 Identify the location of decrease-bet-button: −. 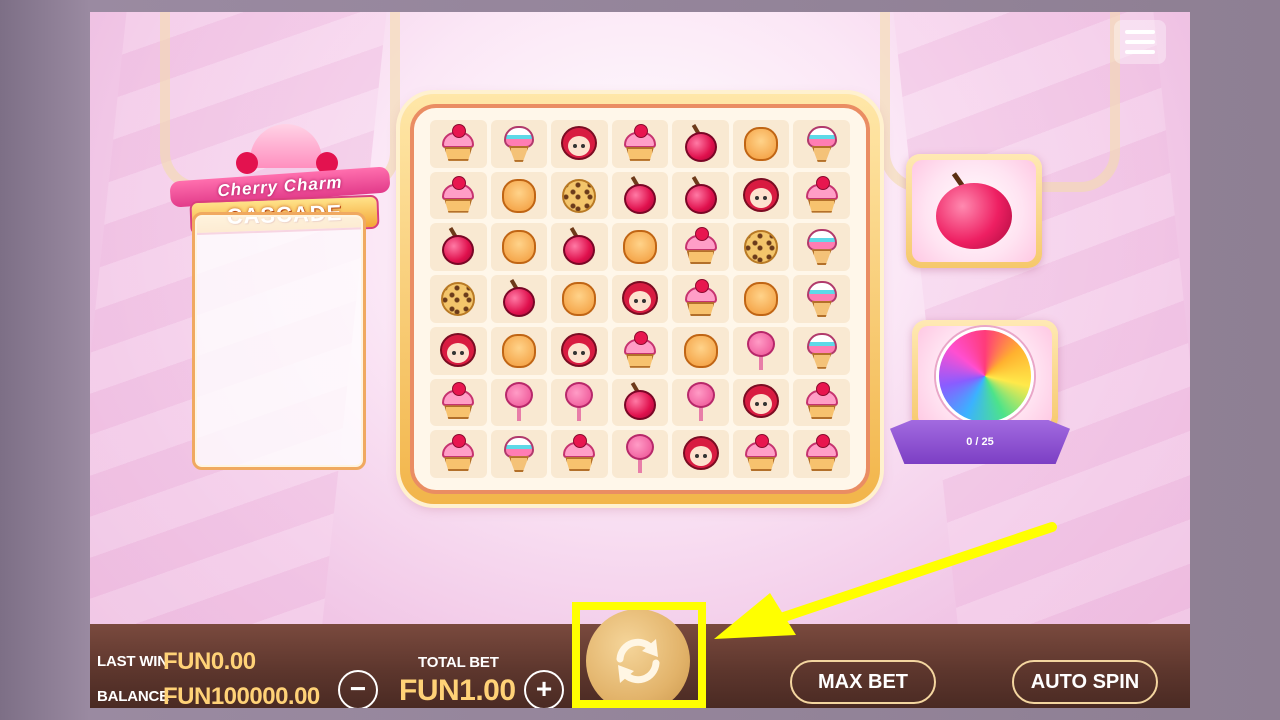
(358, 689).